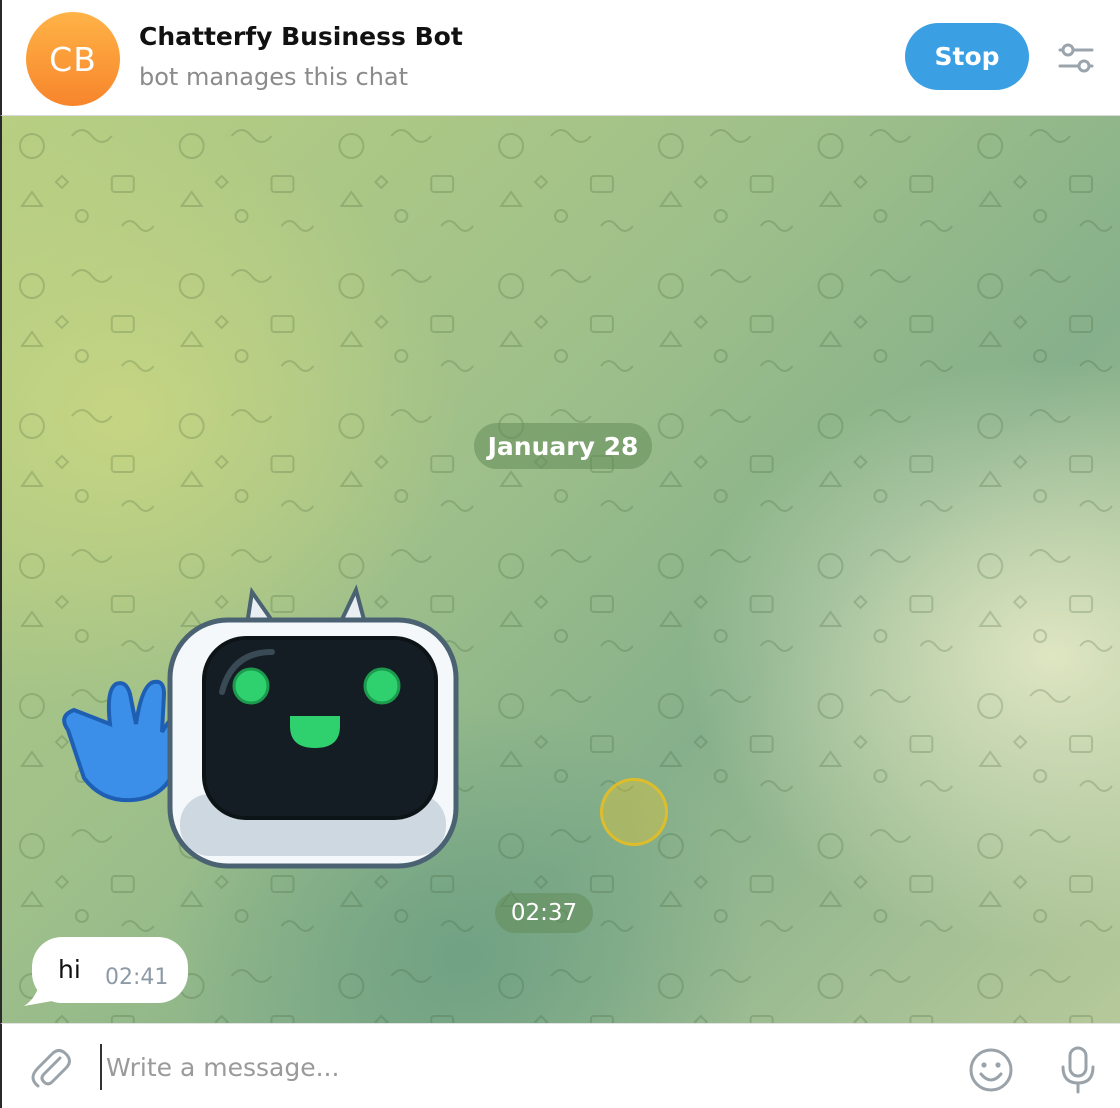 The image size is (1120, 1108). Describe the element at coordinates (1076, 58) in the screenshot. I see `sliders-icon` at that location.